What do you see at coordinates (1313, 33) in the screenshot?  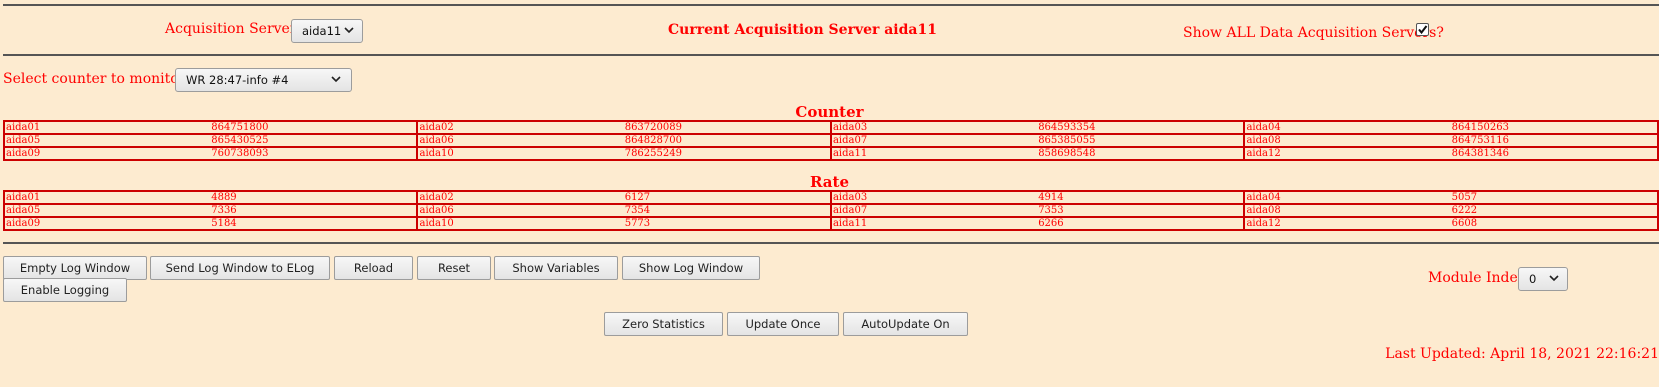 I see `show-all-servers-label: Show ALL Data Acquisition Servers?` at bounding box center [1313, 33].